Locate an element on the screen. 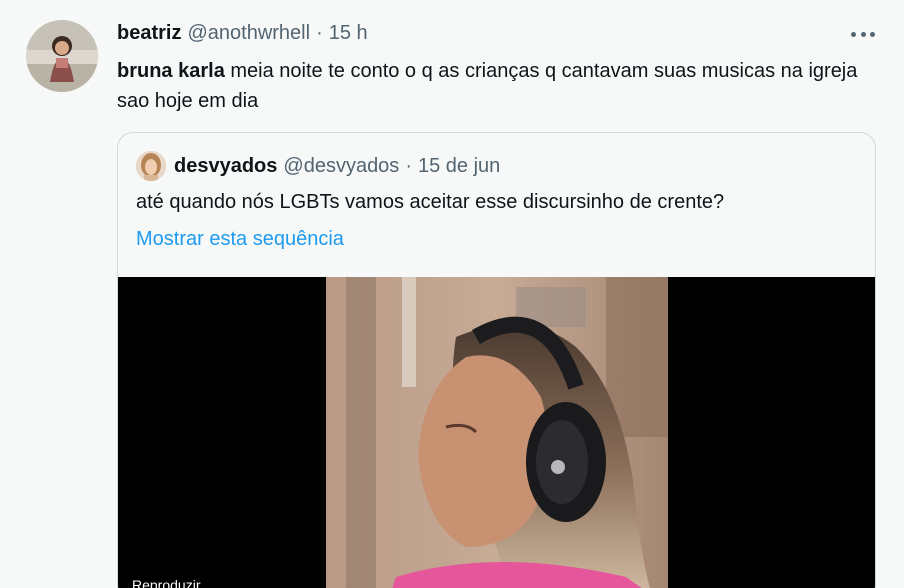  quoted-tweet-header: desvyados @desvyados · 15 de jun is located at coordinates (337, 166).